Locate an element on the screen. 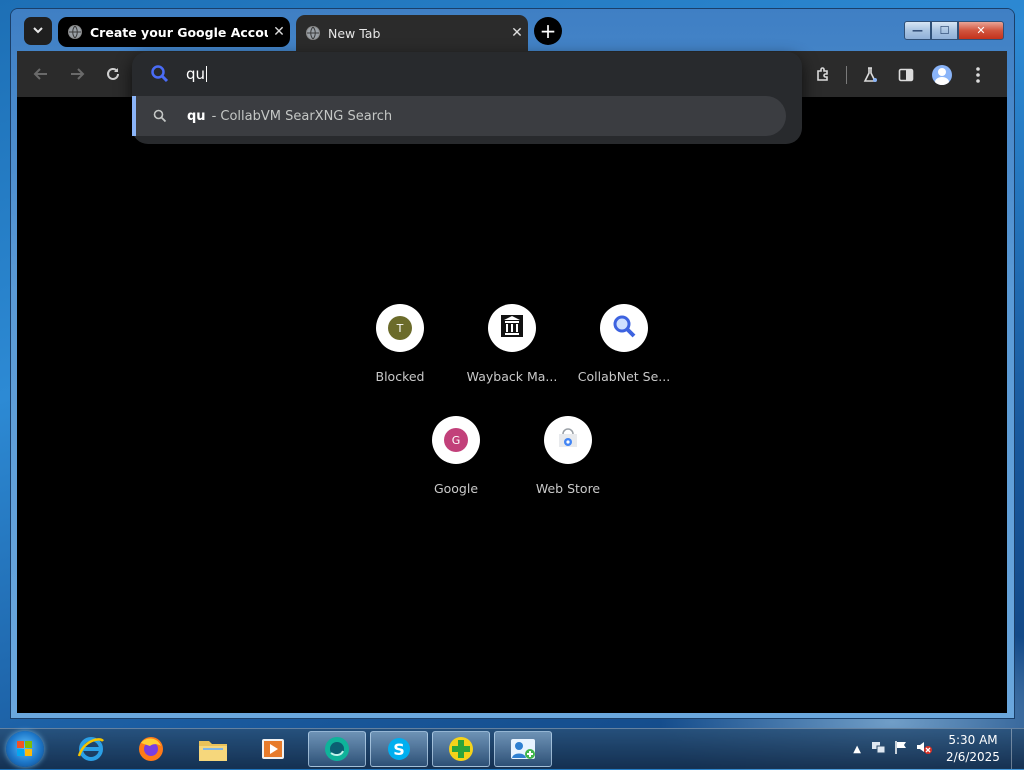  tab-search-button is located at coordinates (38, 31).